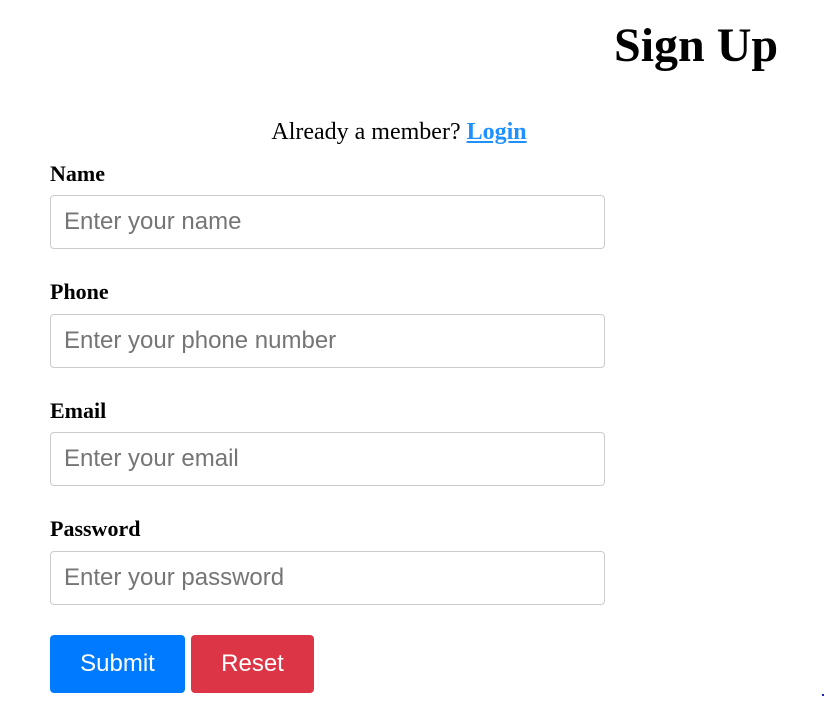 The width and height of the screenshot is (825, 722). Describe the element at coordinates (497, 132) in the screenshot. I see `login-link: Login` at that location.